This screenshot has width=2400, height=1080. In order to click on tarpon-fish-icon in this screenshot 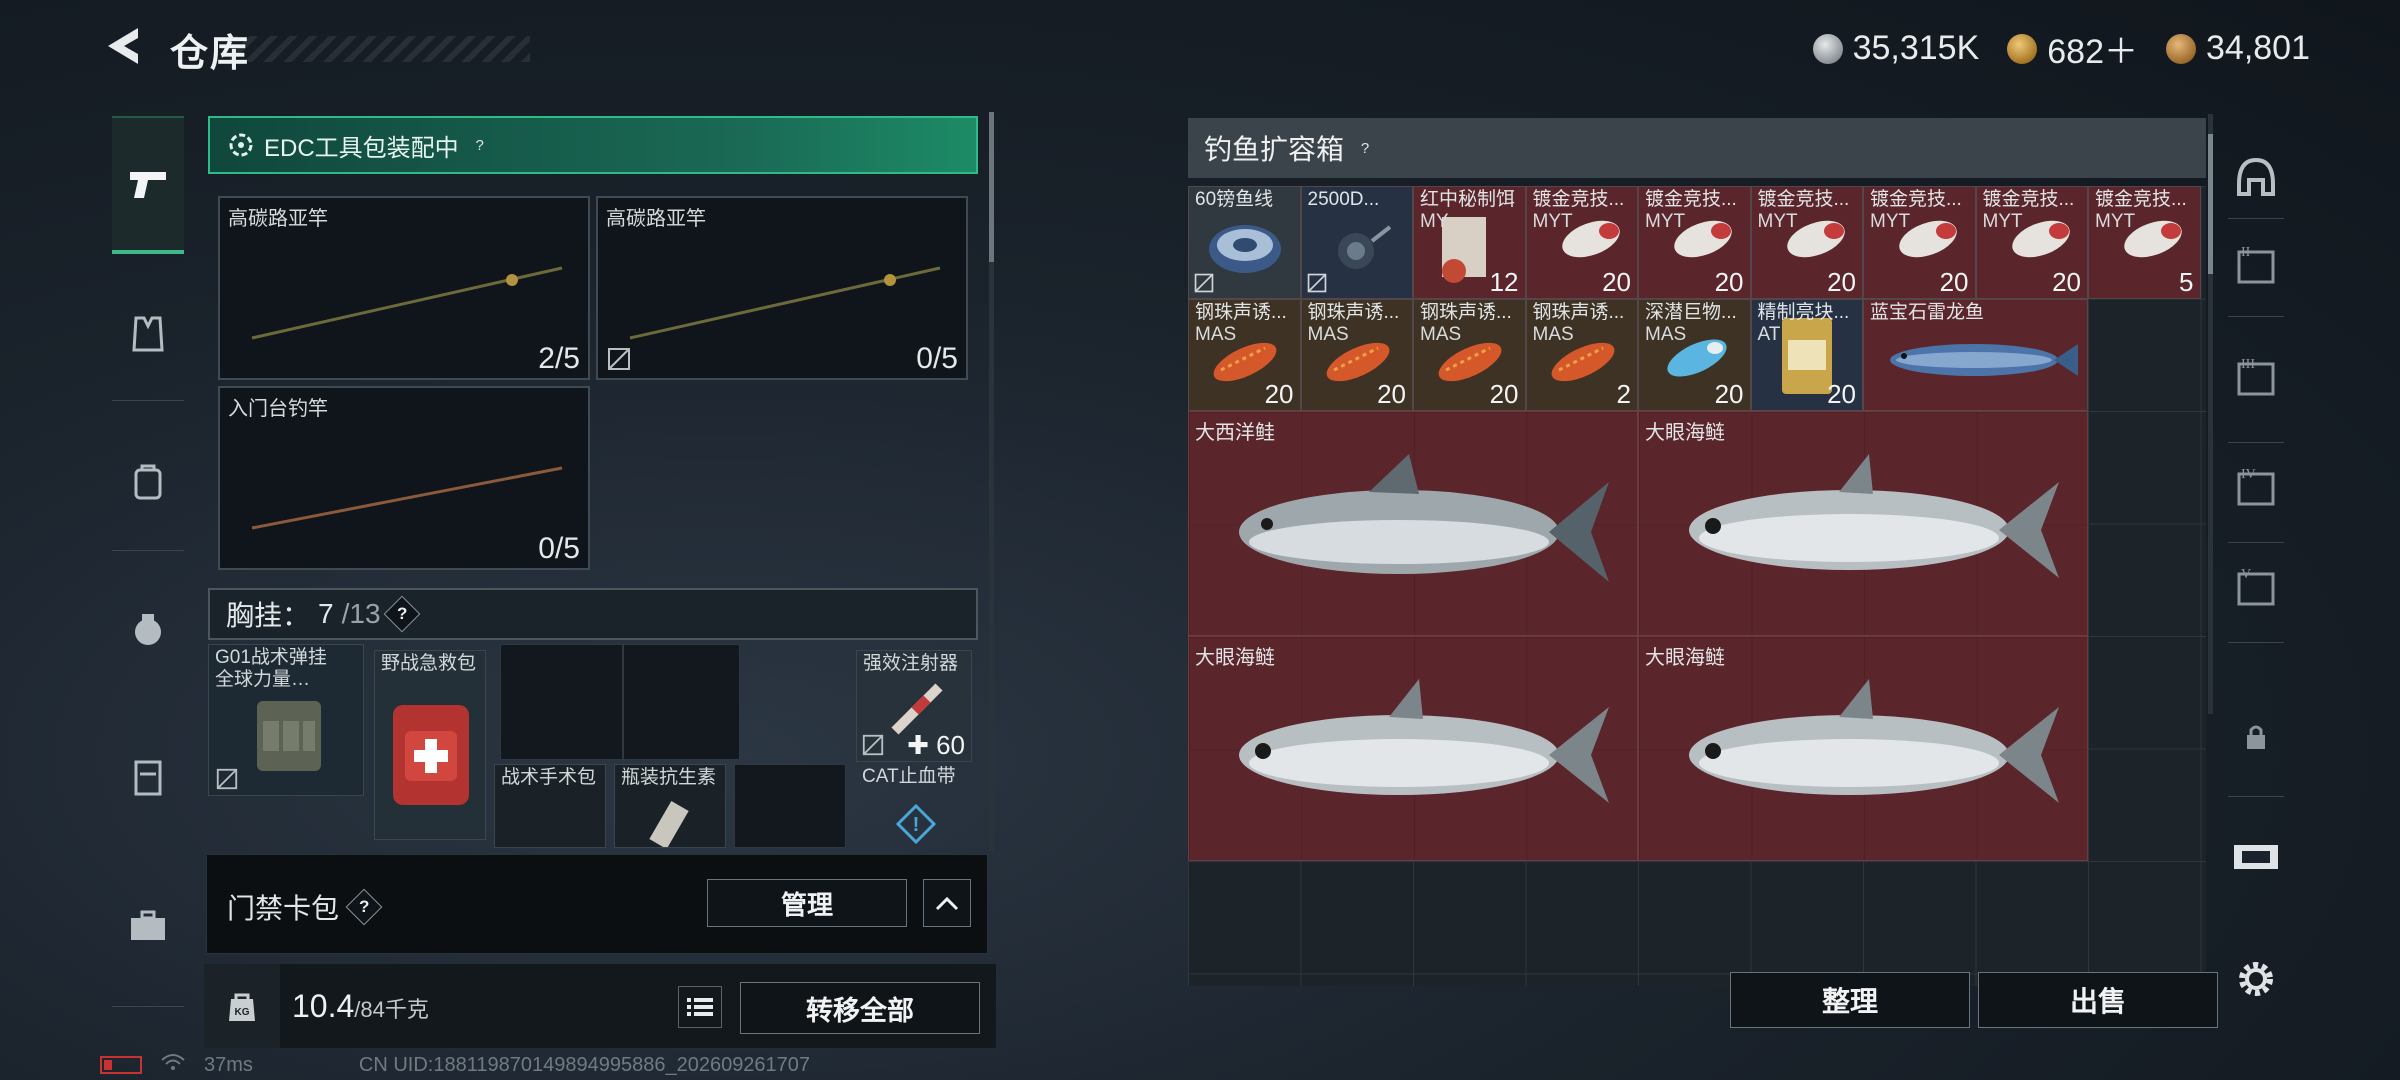, I will do `click(1424, 741)`.